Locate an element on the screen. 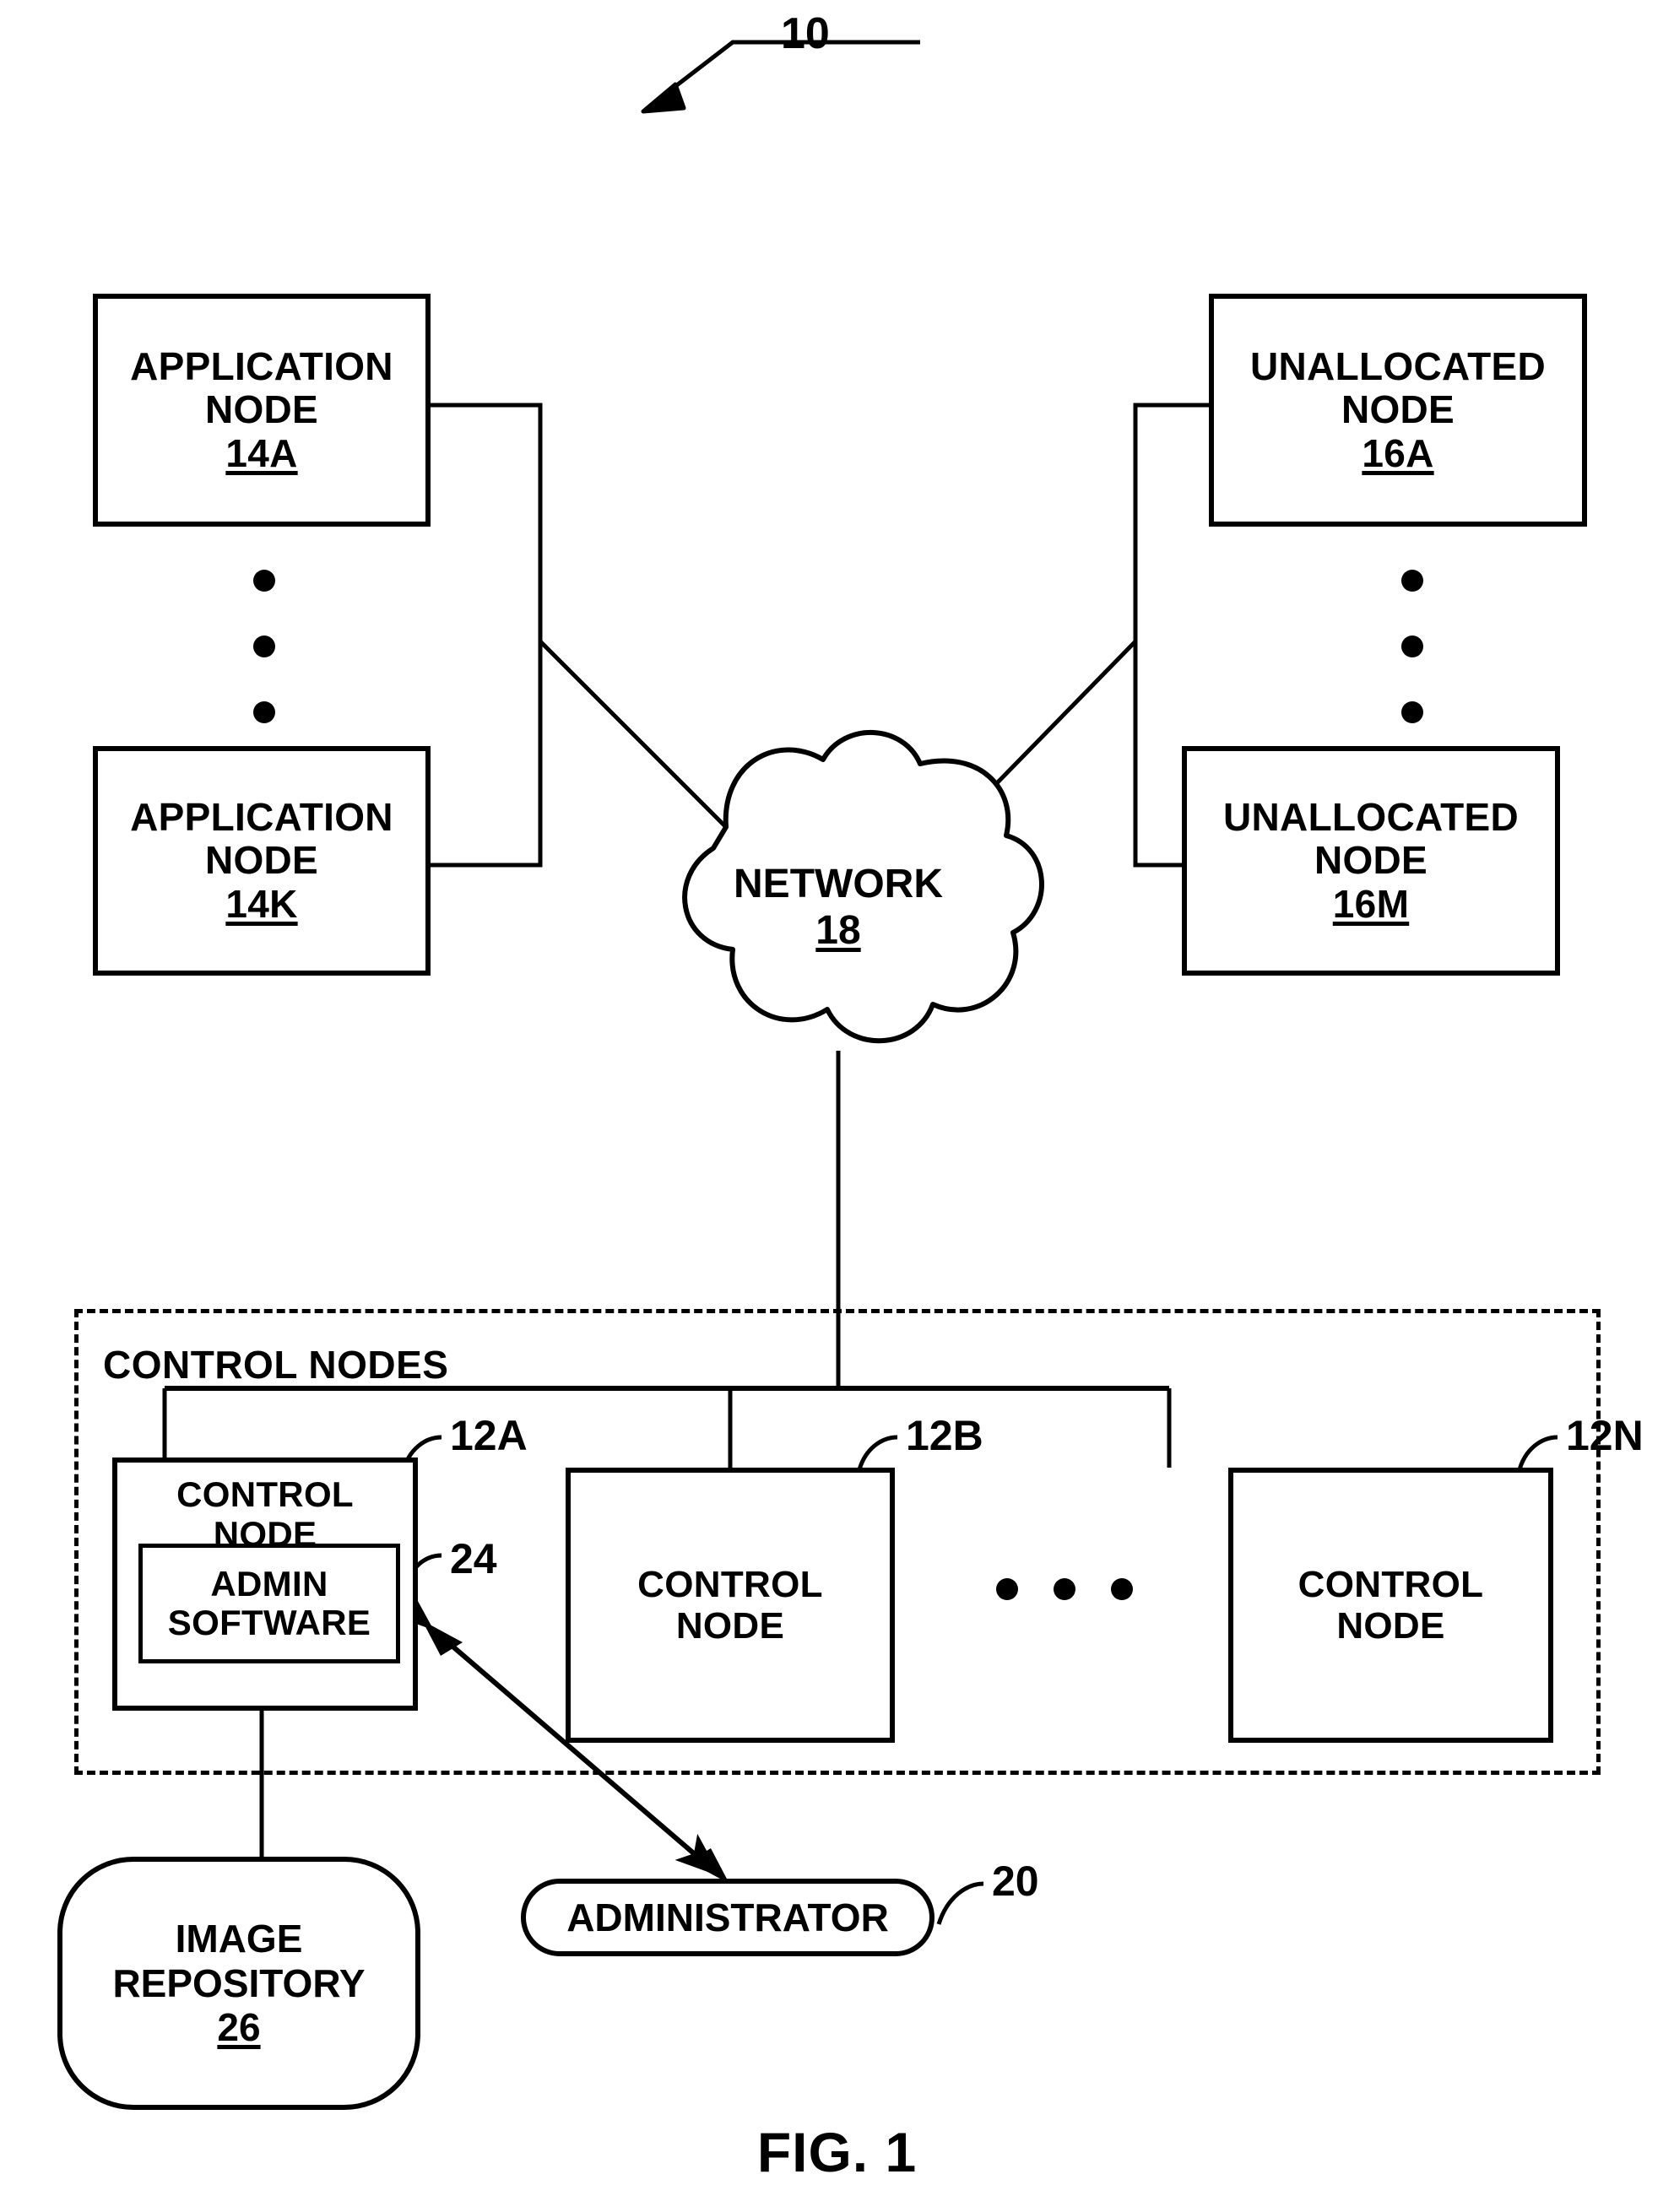 The width and height of the screenshot is (1674, 2212). application-node-ellipsis is located at coordinates (266, 650).